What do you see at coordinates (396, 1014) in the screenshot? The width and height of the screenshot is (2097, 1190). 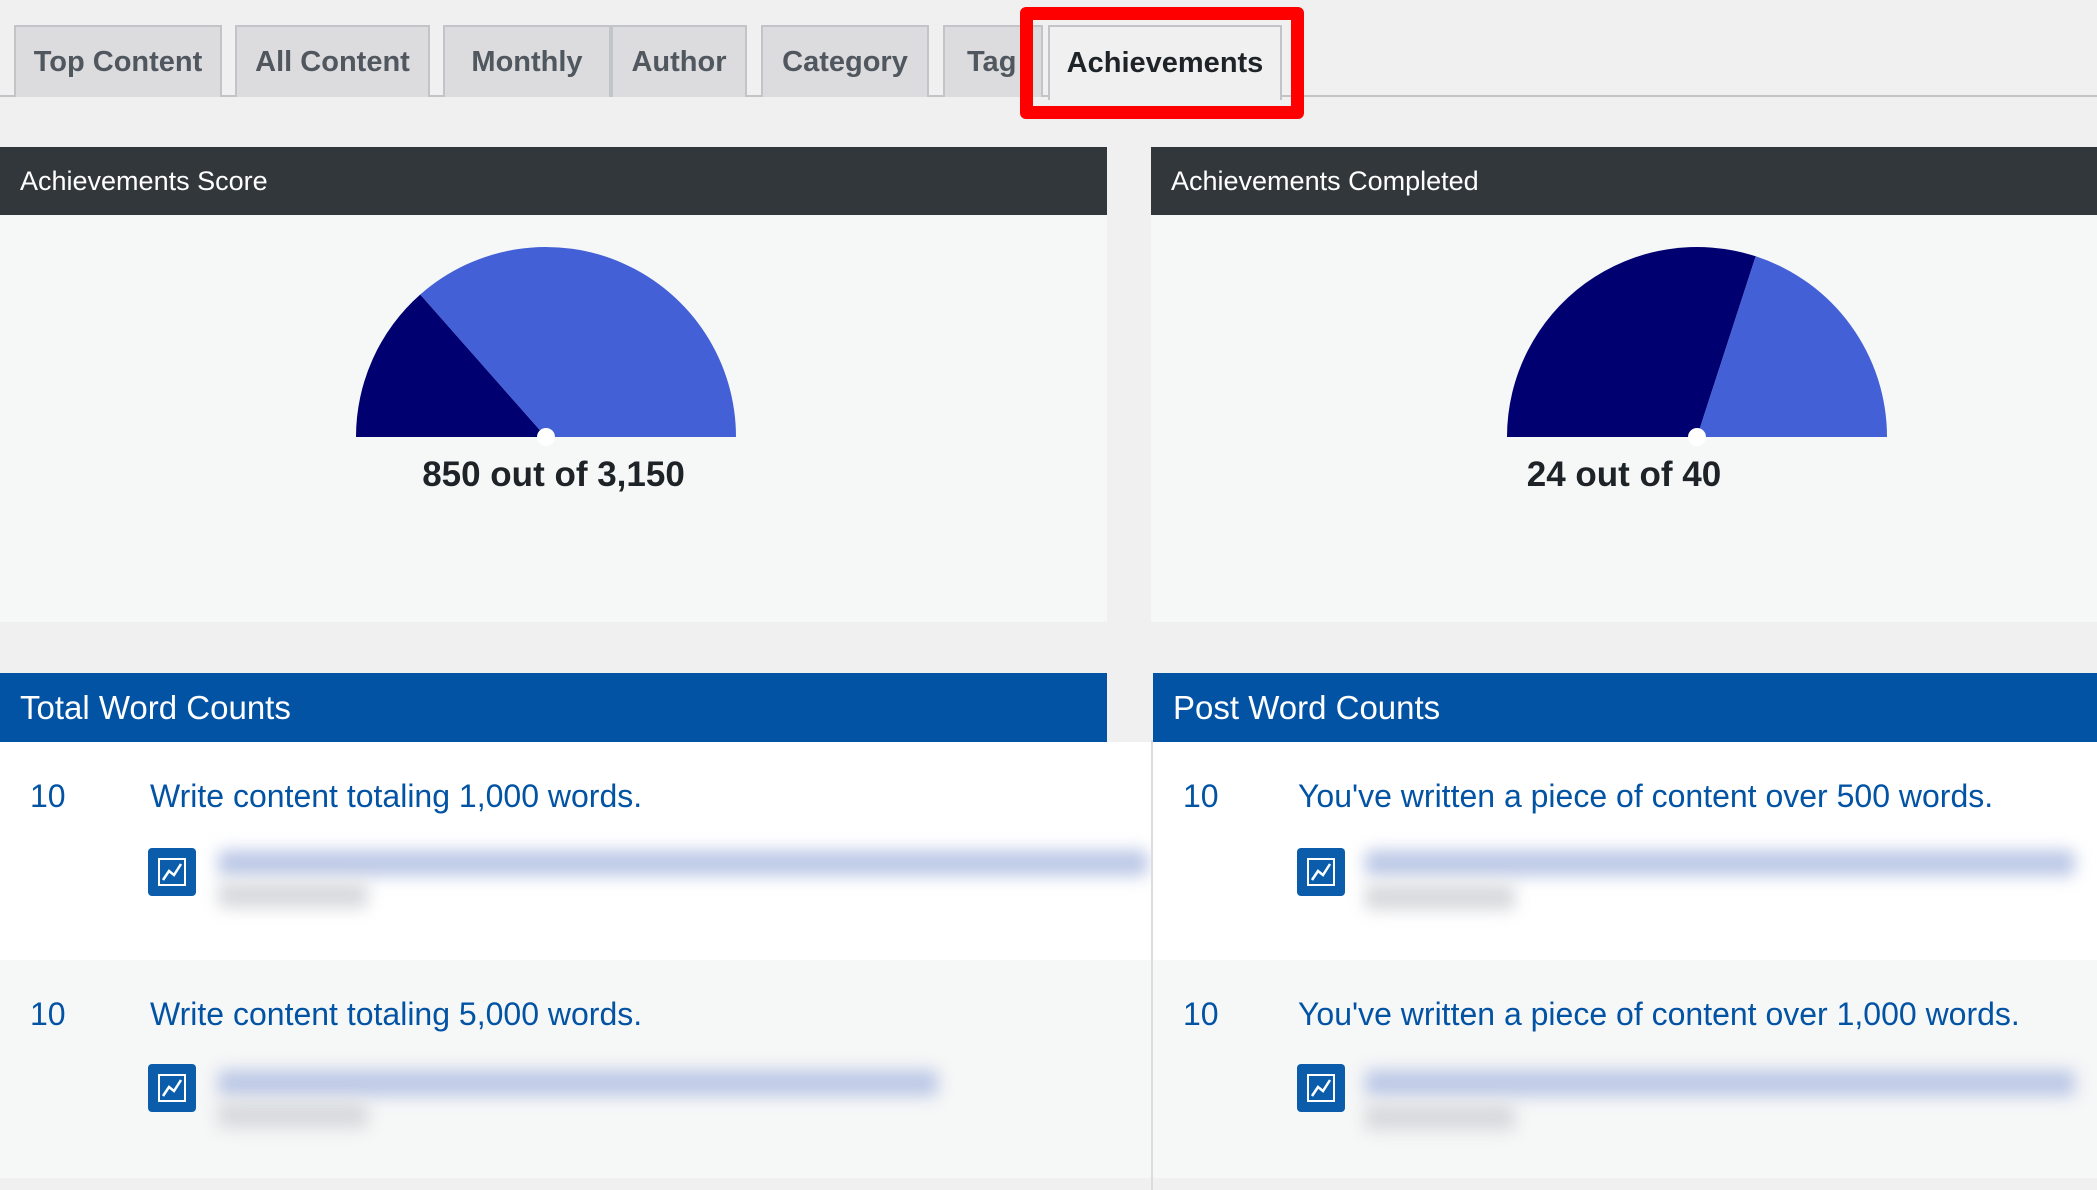 I see `achievement-link: Write content totaling 5,000 words.` at bounding box center [396, 1014].